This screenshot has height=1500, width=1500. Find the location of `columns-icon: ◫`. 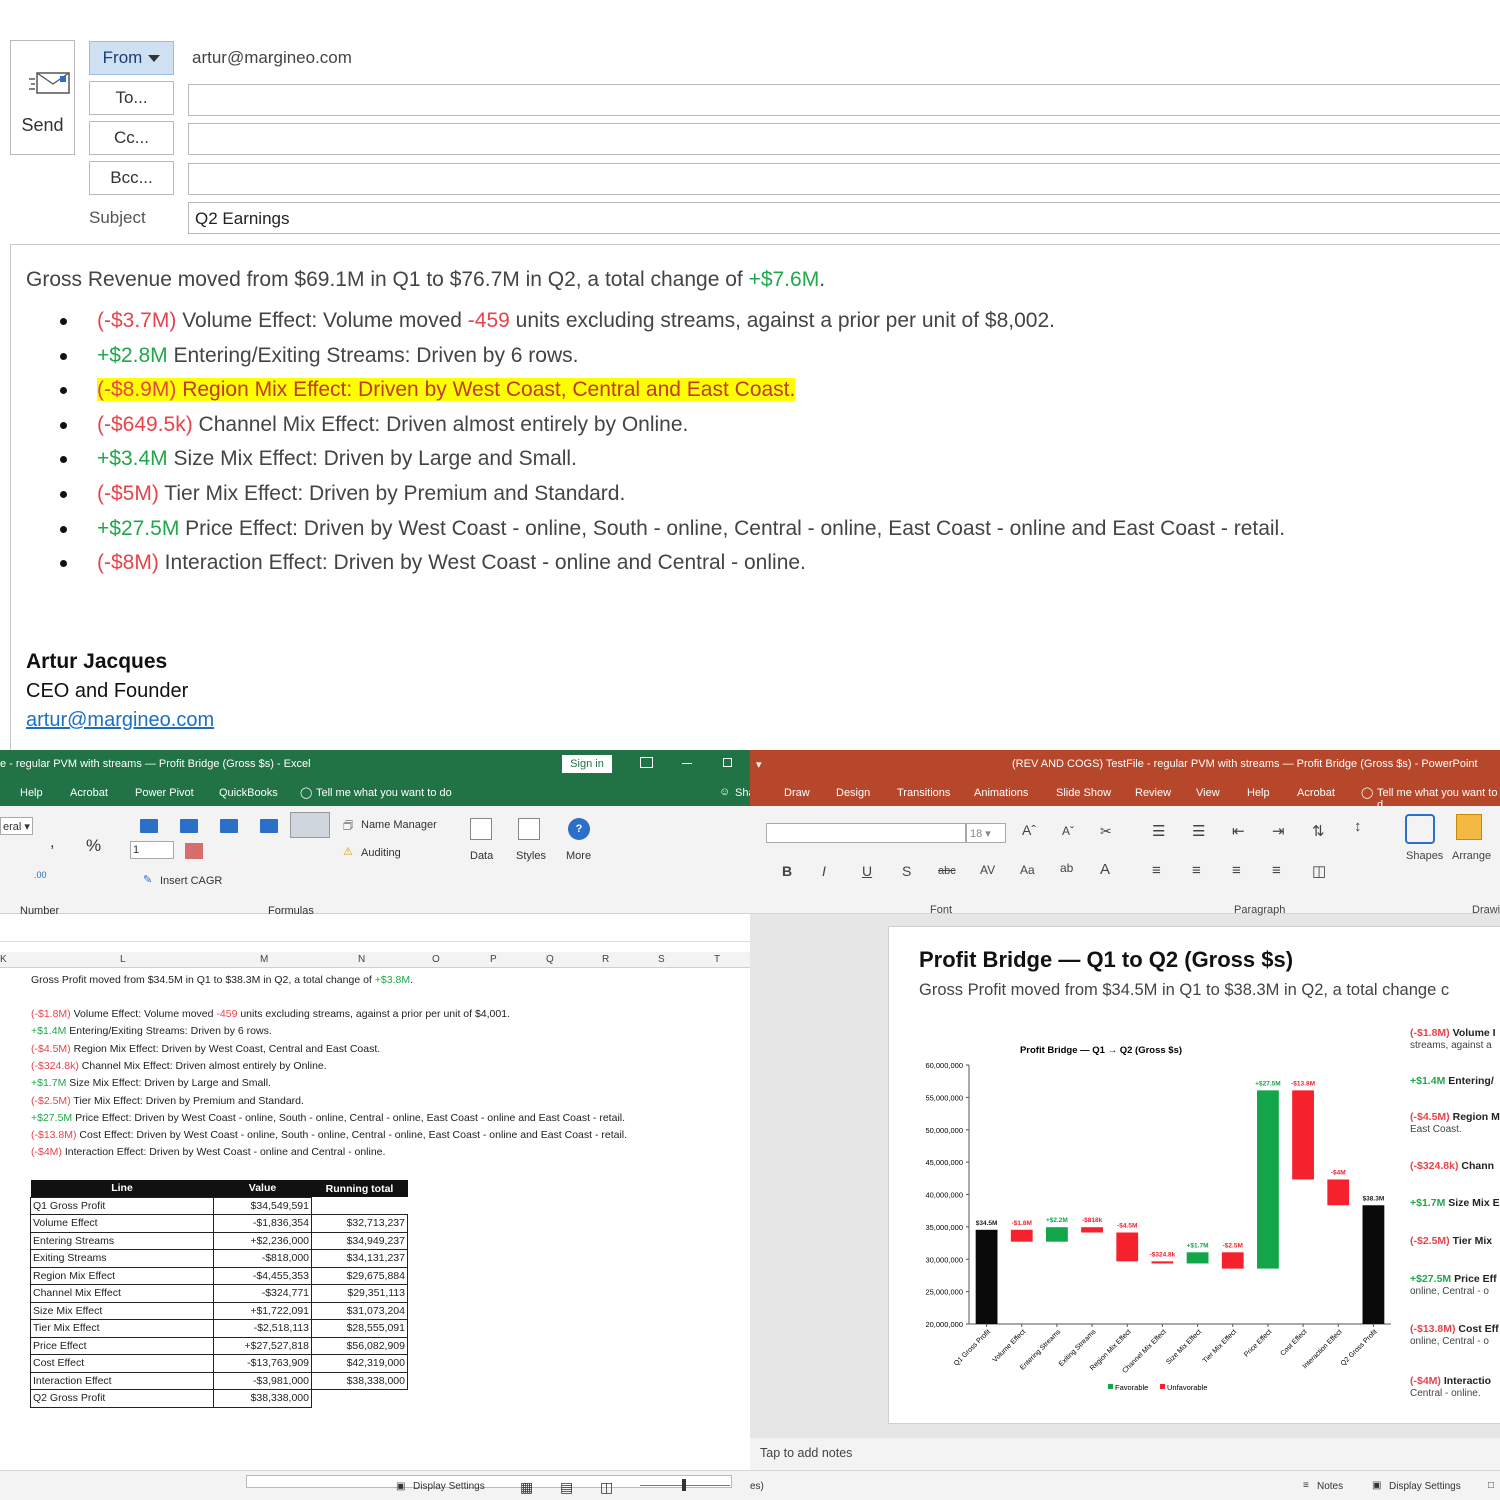

columns-icon: ◫ is located at coordinates (1319, 871).